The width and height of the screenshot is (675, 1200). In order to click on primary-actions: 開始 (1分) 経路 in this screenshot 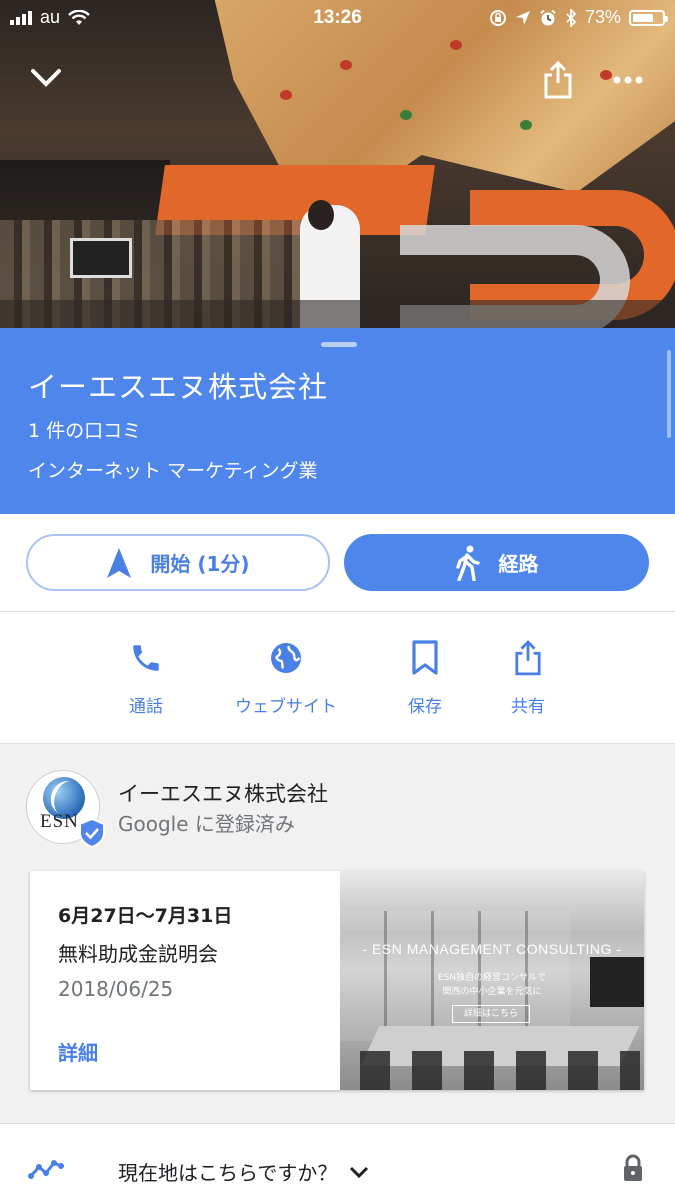, I will do `click(337, 563)`.